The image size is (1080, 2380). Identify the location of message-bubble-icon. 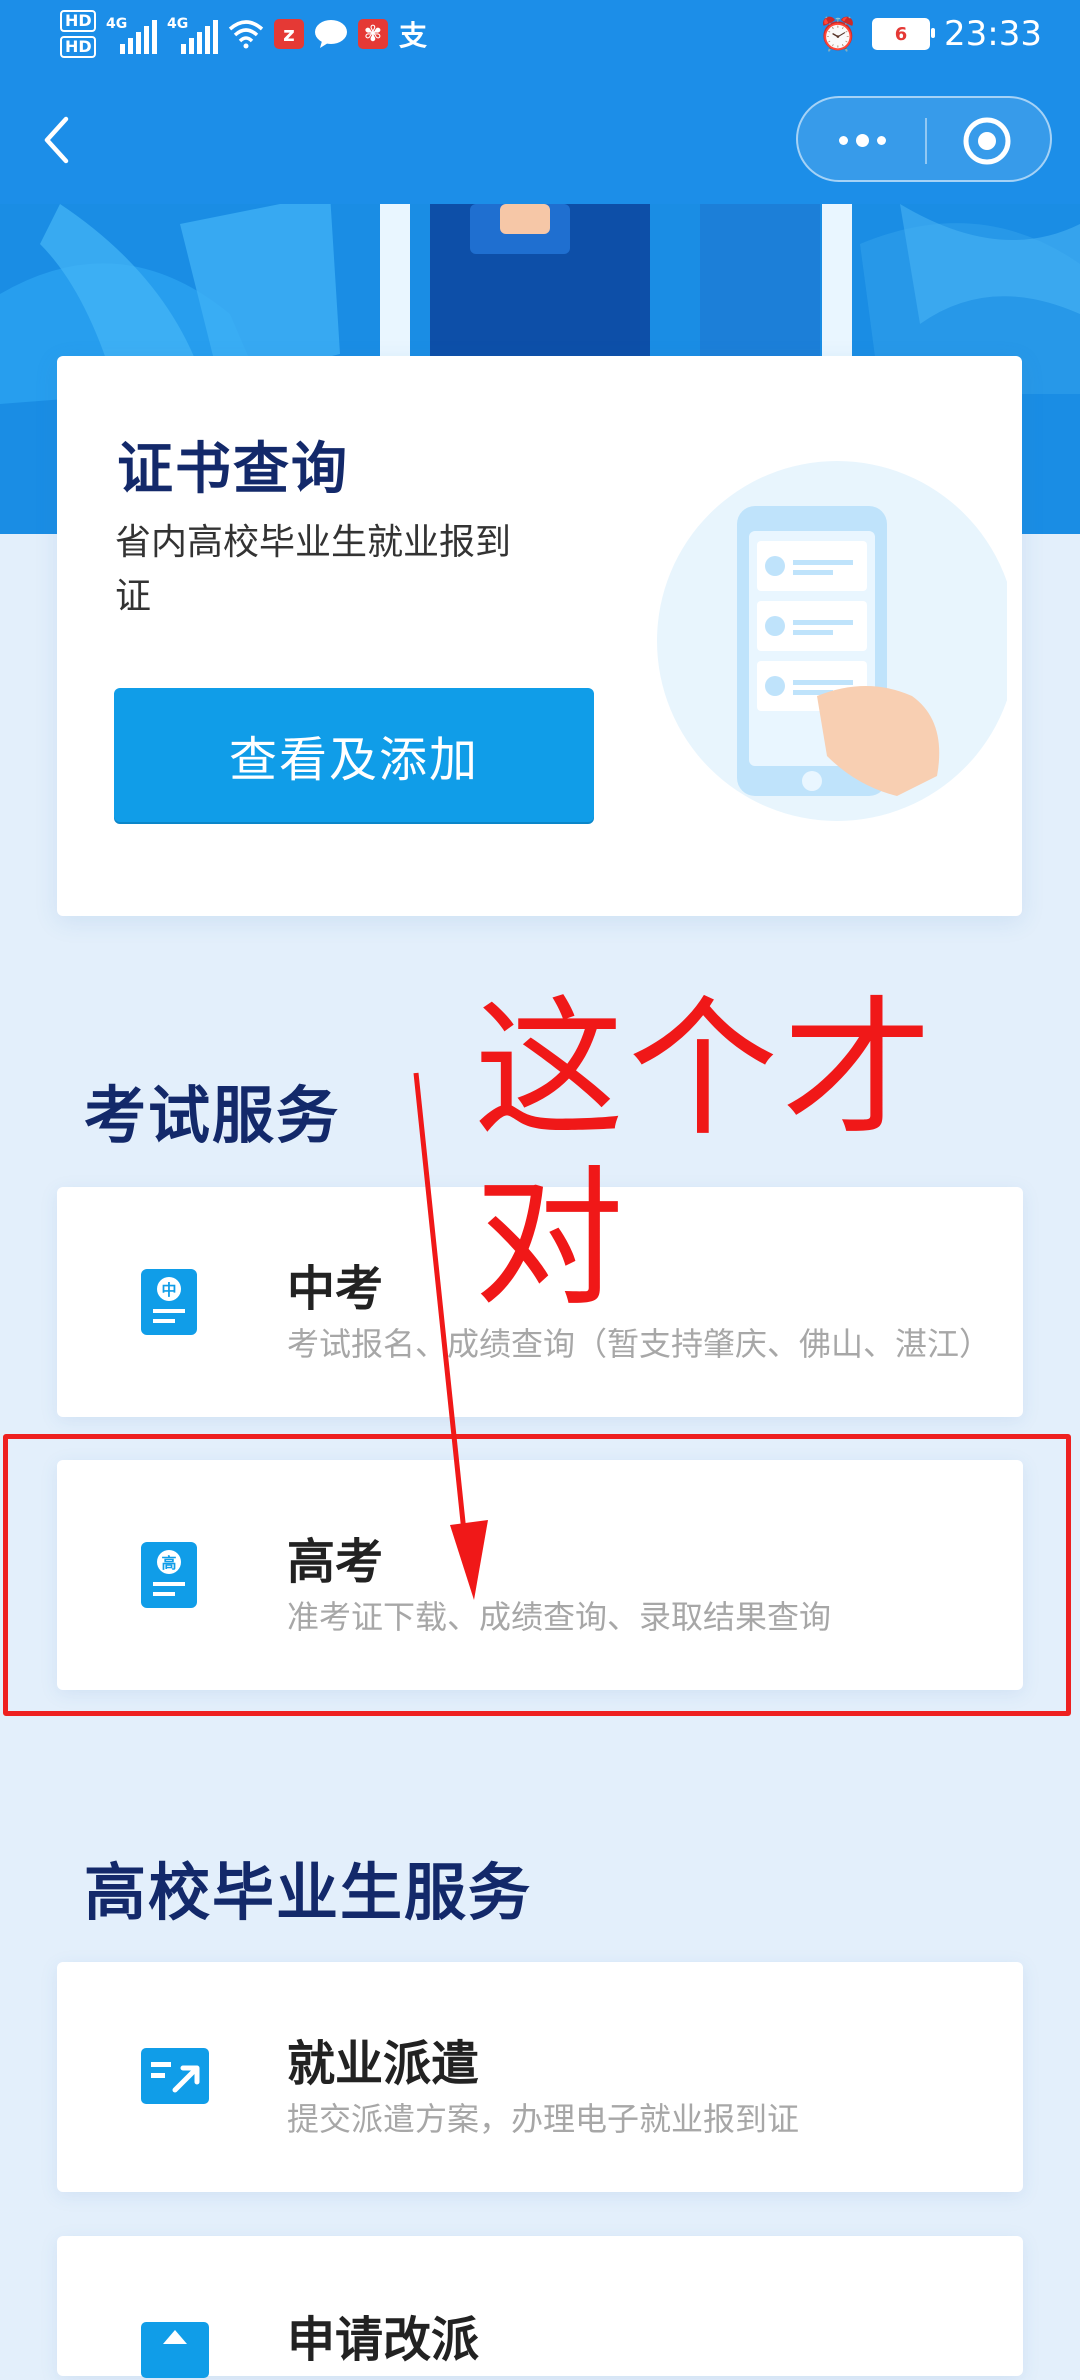
(331, 34).